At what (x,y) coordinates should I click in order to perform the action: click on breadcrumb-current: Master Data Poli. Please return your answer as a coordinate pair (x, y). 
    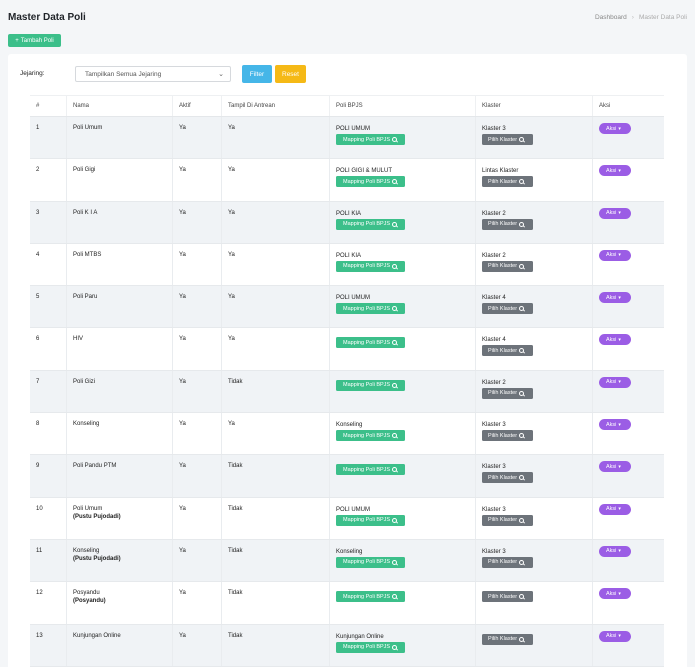
    Looking at the image, I should click on (662, 17).